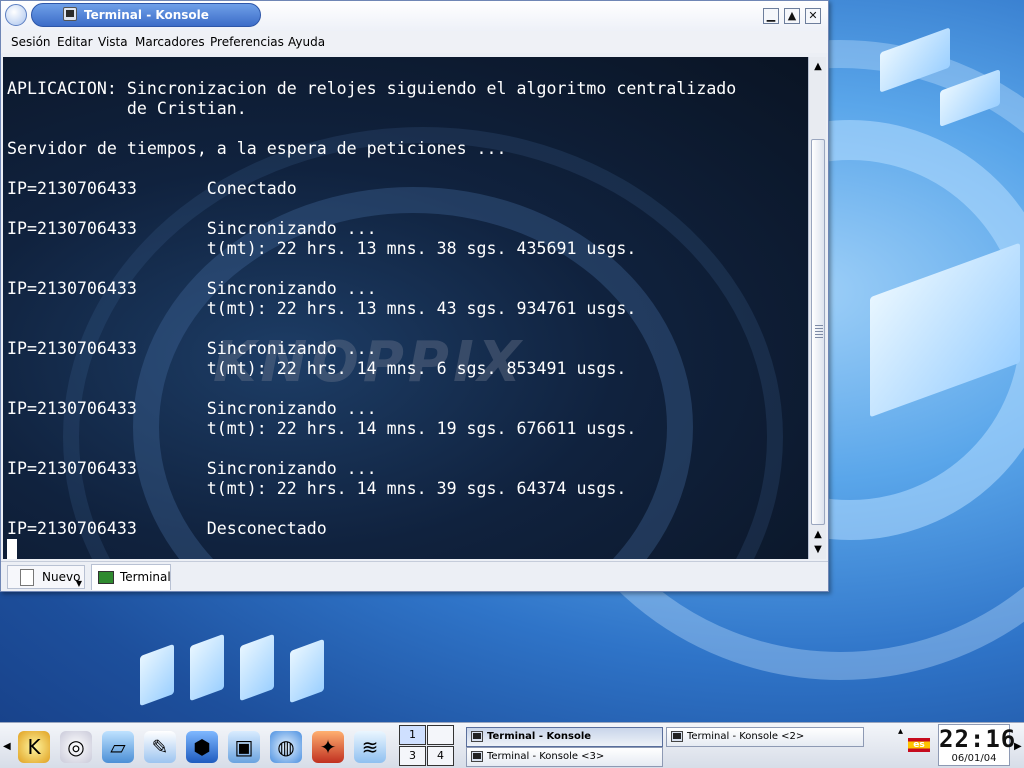 The image size is (1024, 768). Describe the element at coordinates (118, 747) in the screenshot. I see `home-icon: ▱` at that location.